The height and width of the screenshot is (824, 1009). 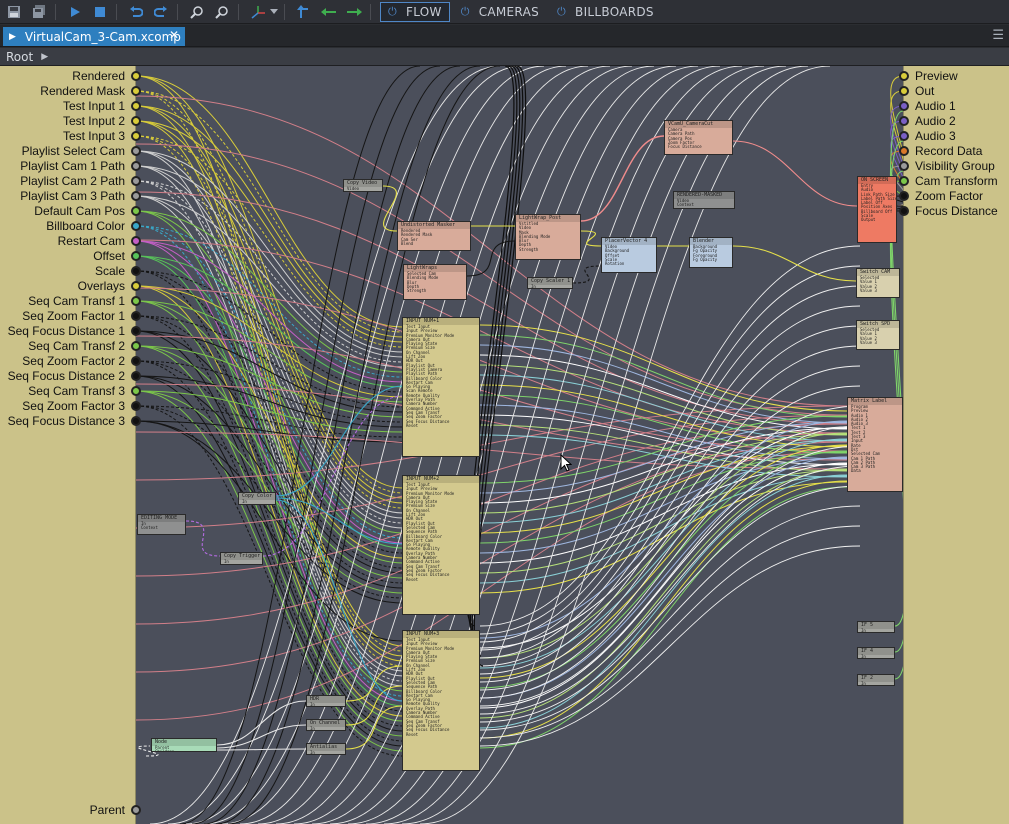 What do you see at coordinates (550, 283) in the screenshot?
I see `node-copy-scalar: Copy Scaler 1 In` at bounding box center [550, 283].